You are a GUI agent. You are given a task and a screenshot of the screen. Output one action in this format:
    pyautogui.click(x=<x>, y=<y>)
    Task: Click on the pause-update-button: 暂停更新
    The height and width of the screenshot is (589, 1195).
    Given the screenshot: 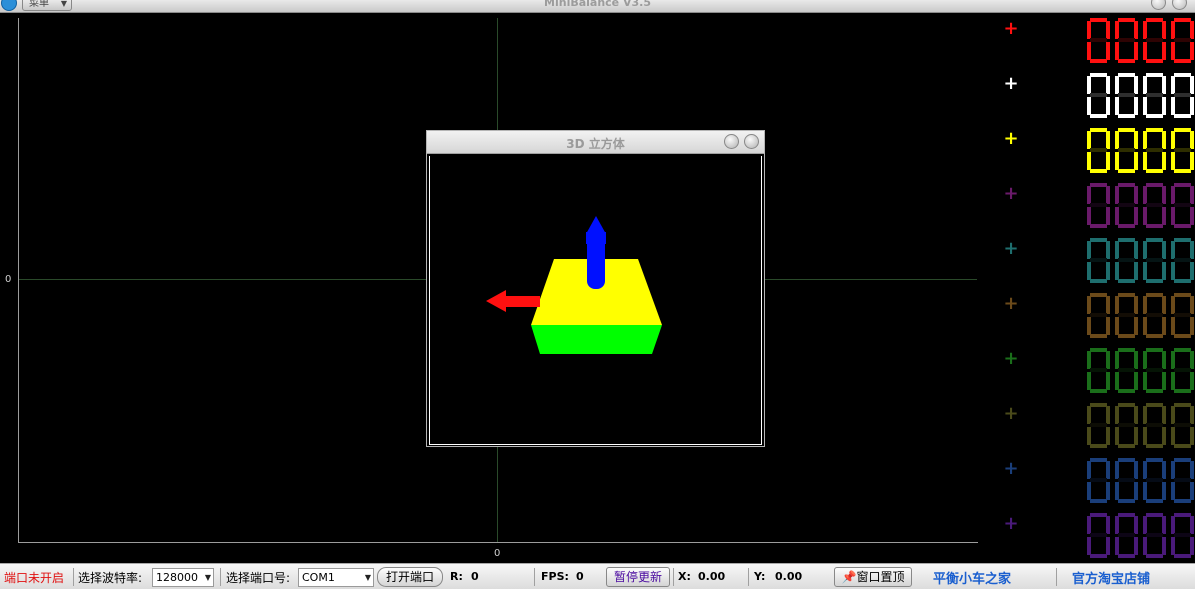 What is the action you would take?
    pyautogui.click(x=638, y=577)
    